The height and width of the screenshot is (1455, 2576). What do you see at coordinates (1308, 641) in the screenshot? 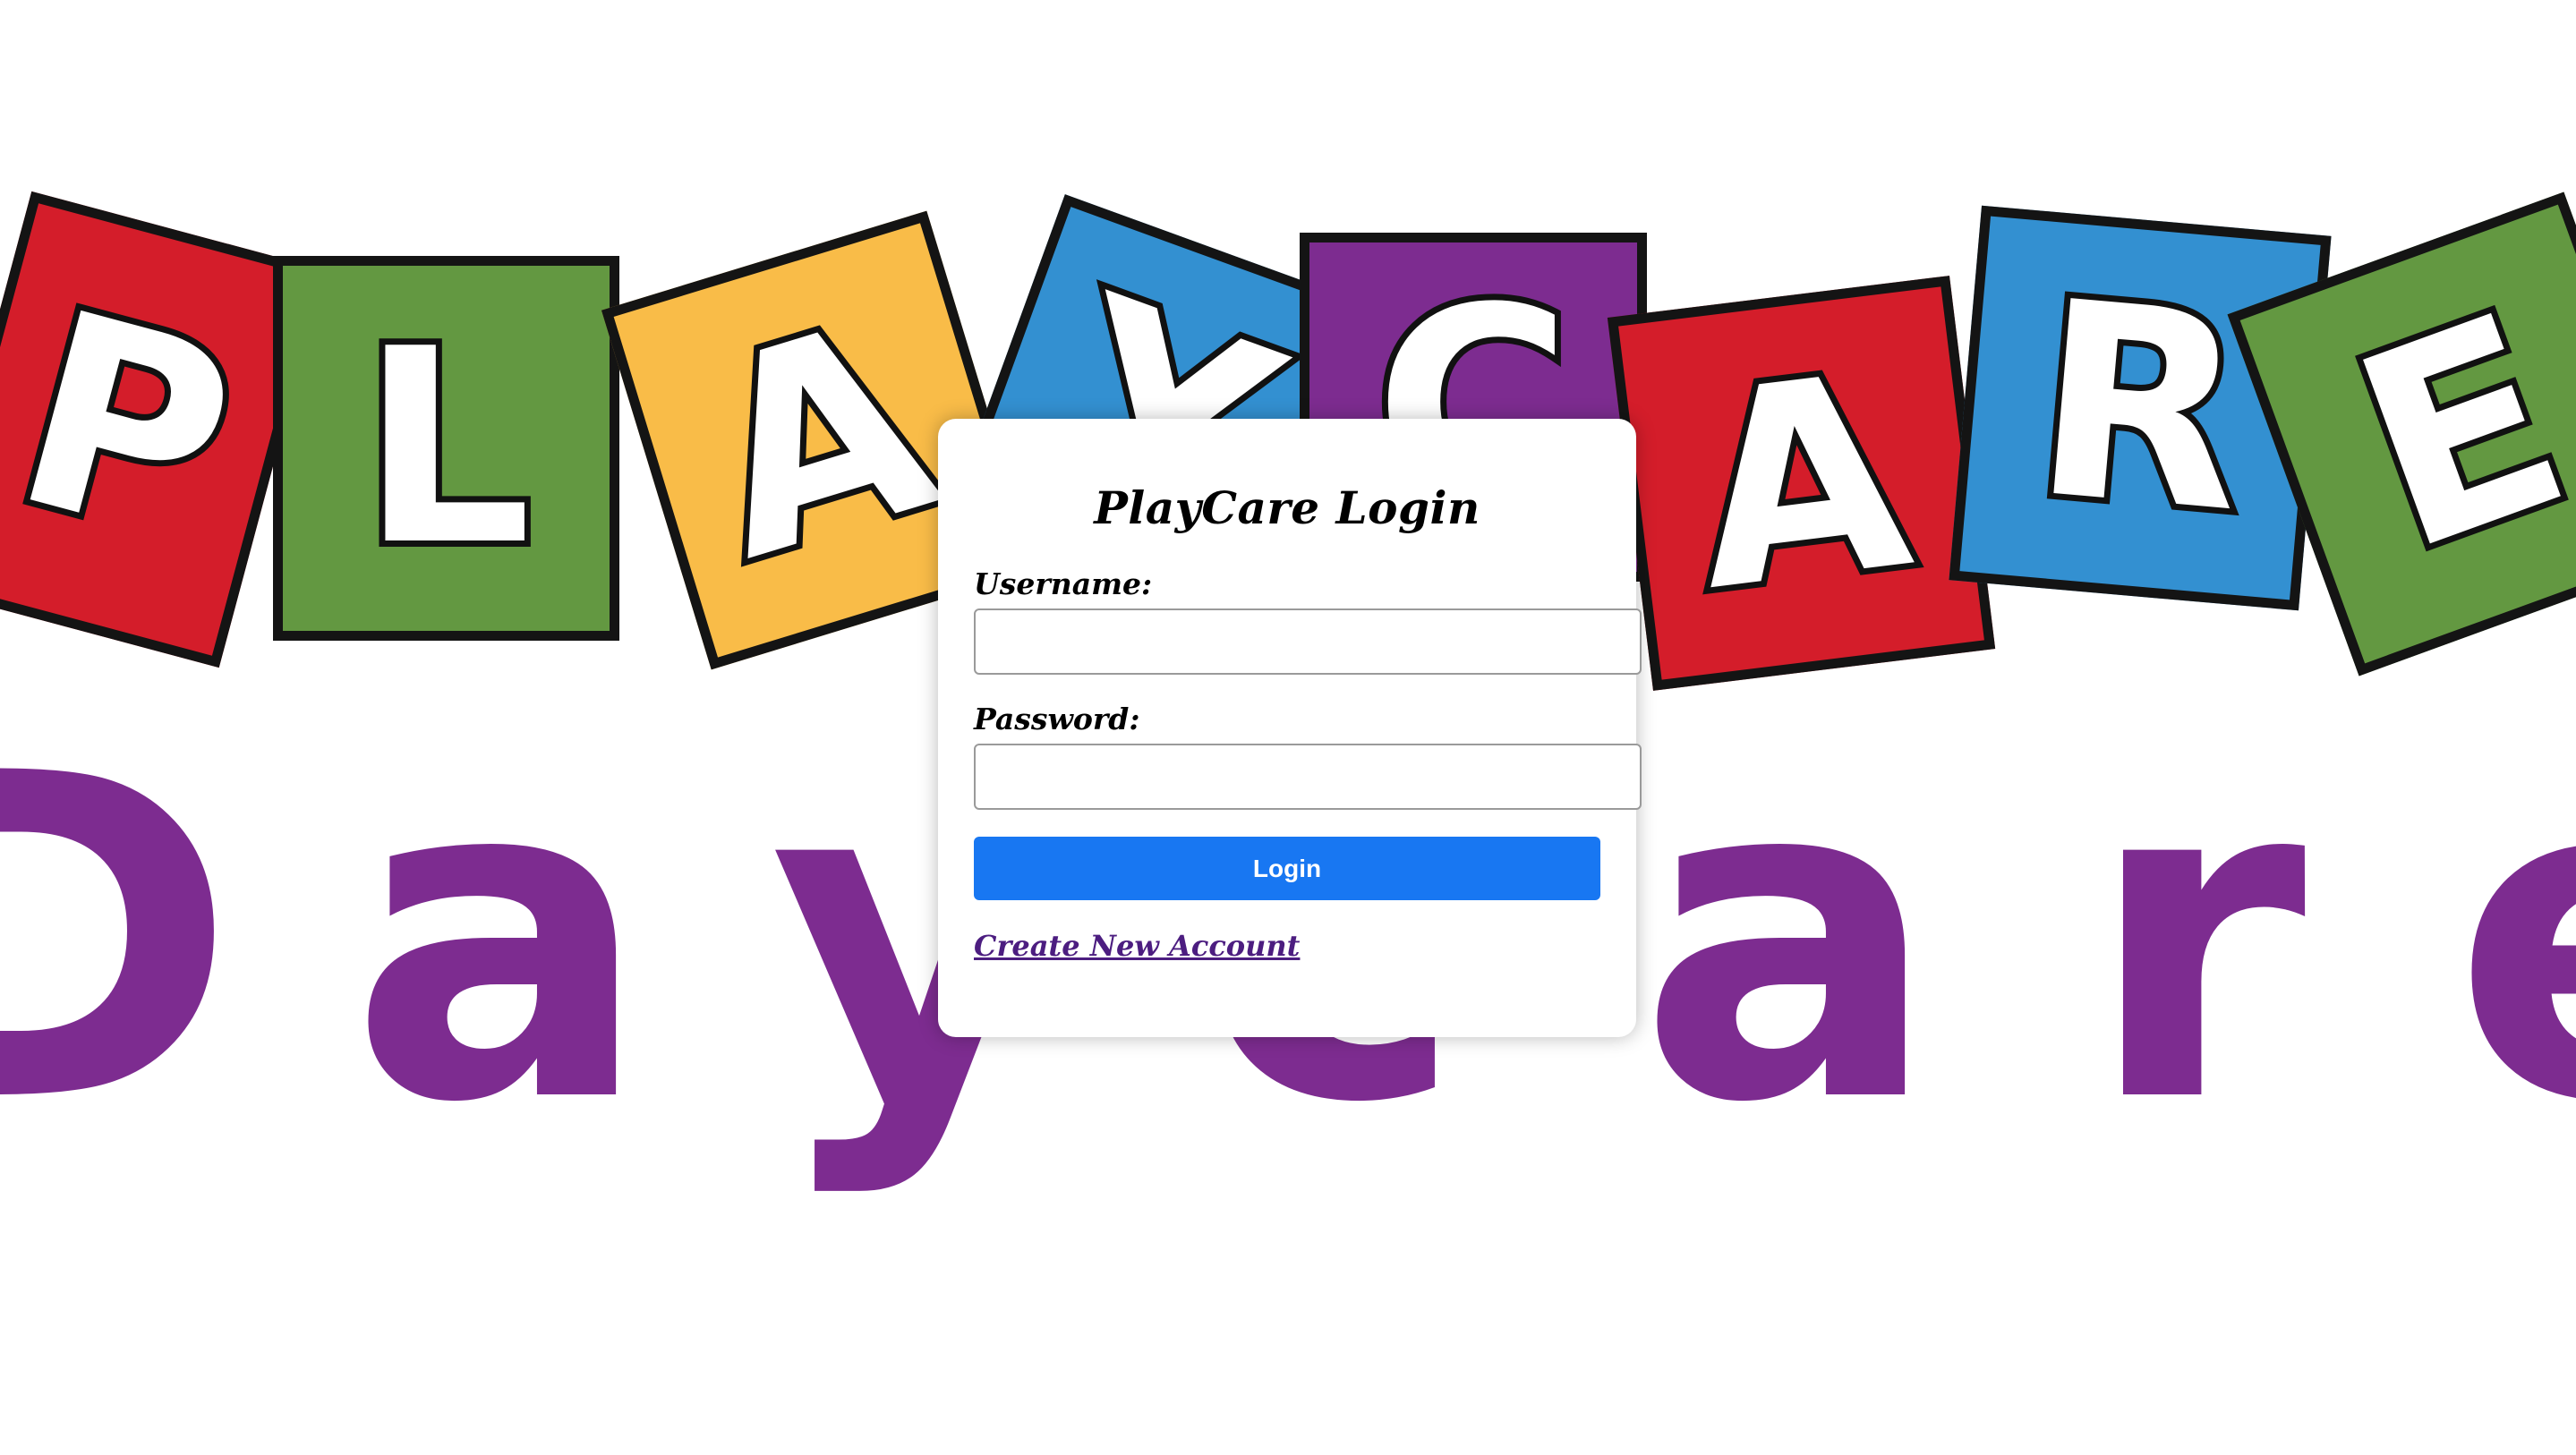
I see `username-input` at bounding box center [1308, 641].